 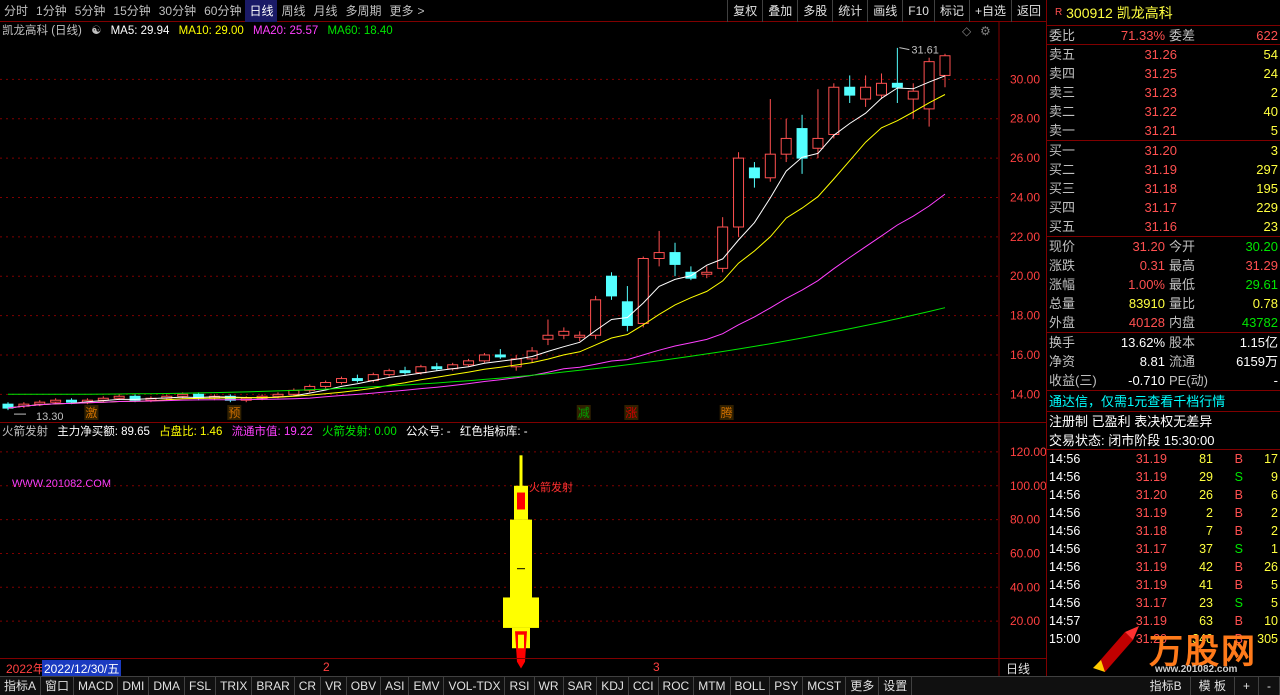 I want to click on indicator-tab: BOLL, so click(x=751, y=686).